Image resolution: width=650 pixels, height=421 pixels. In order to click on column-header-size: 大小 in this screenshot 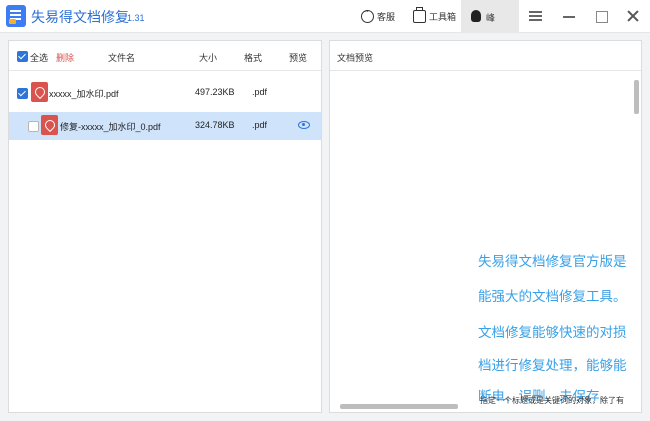, I will do `click(208, 58)`.